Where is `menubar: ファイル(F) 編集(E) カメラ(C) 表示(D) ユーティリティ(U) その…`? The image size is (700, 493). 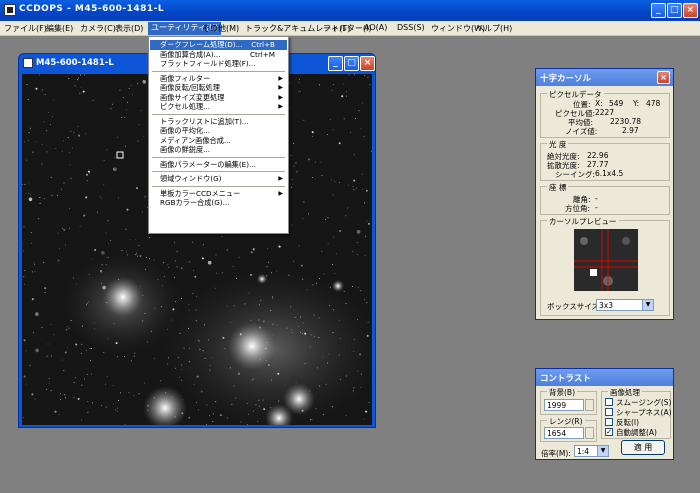
menubar: ファイル(F) 編集(E) カメラ(C) 表示(D) ユーティリティ(U) その… is located at coordinates (350, 28).